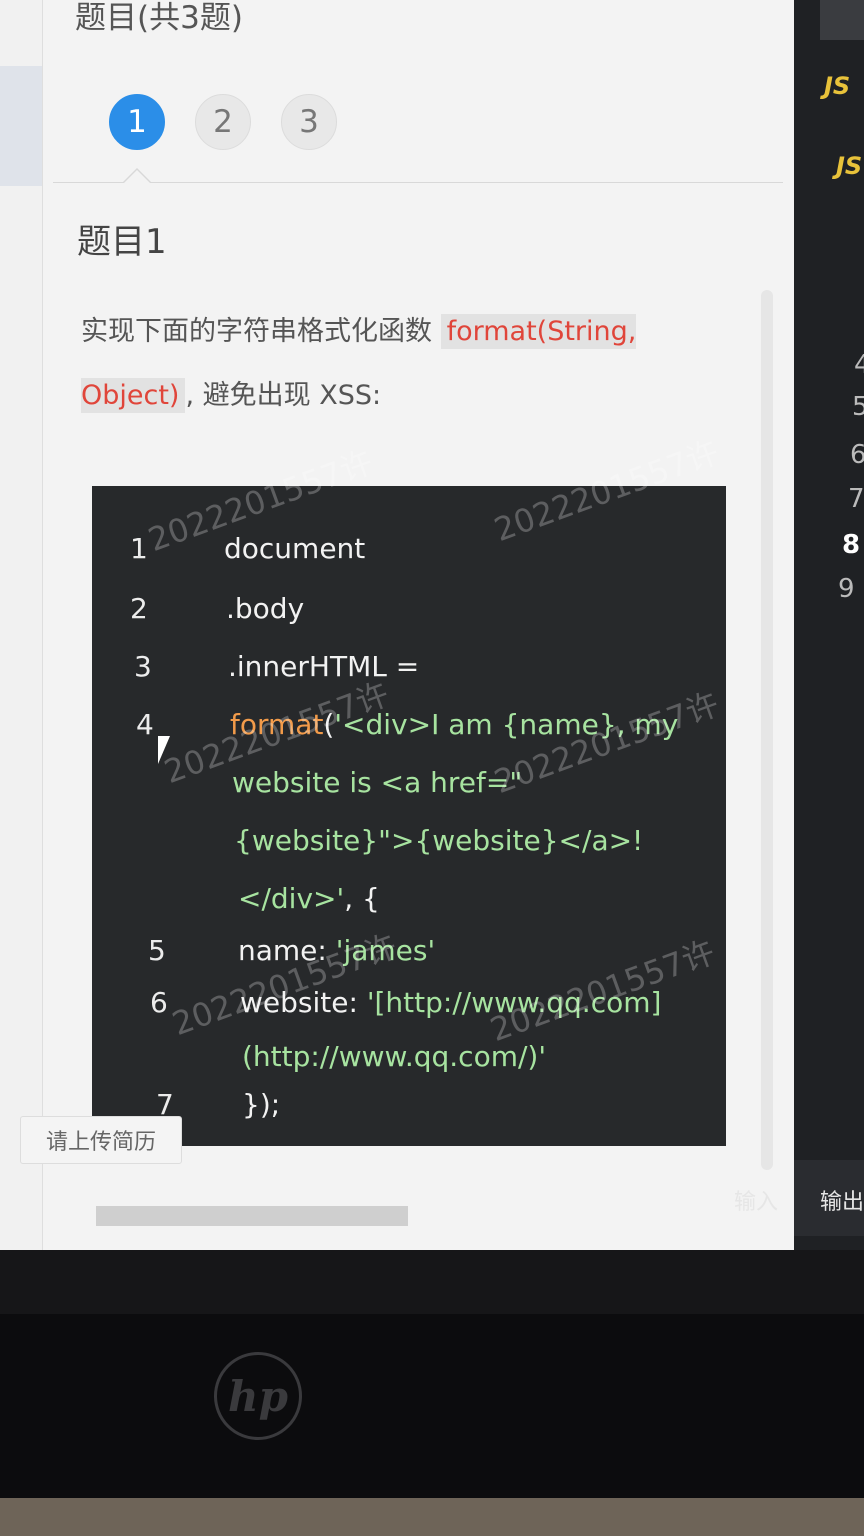  I want to click on code-paren: (, so click(329, 724).